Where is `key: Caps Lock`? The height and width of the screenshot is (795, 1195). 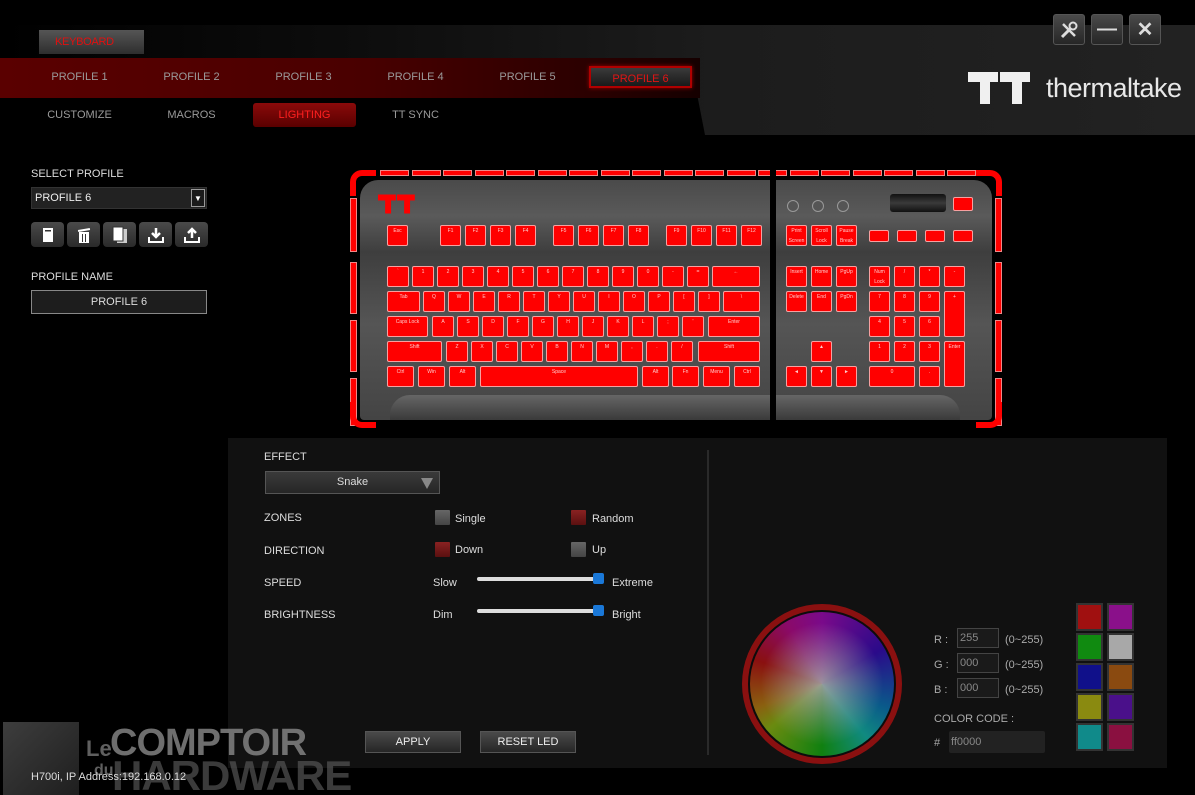
key: Caps Lock is located at coordinates (407, 326).